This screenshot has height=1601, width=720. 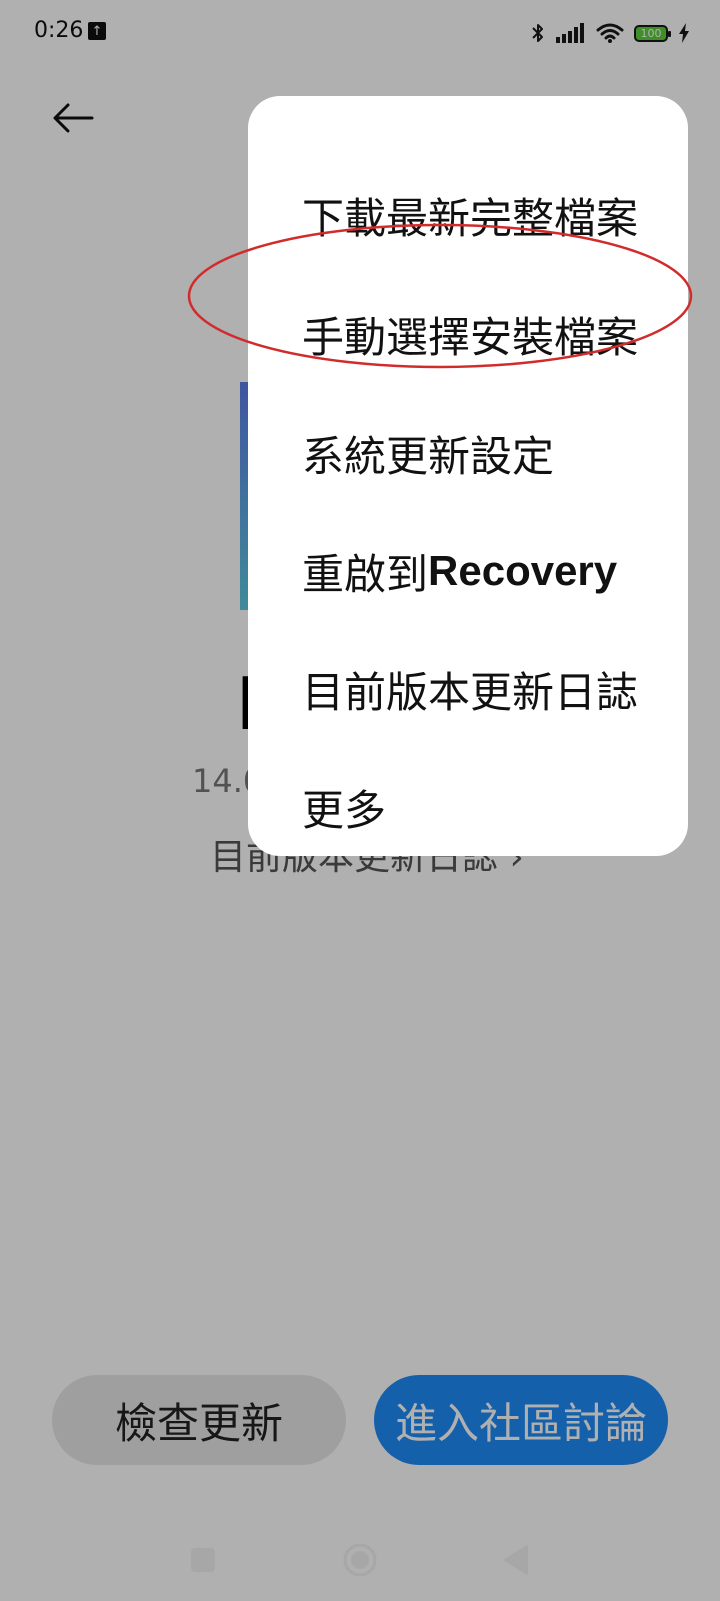 What do you see at coordinates (365, 574) in the screenshot?
I see `menu-item-reboot-prefix: 重啟到` at bounding box center [365, 574].